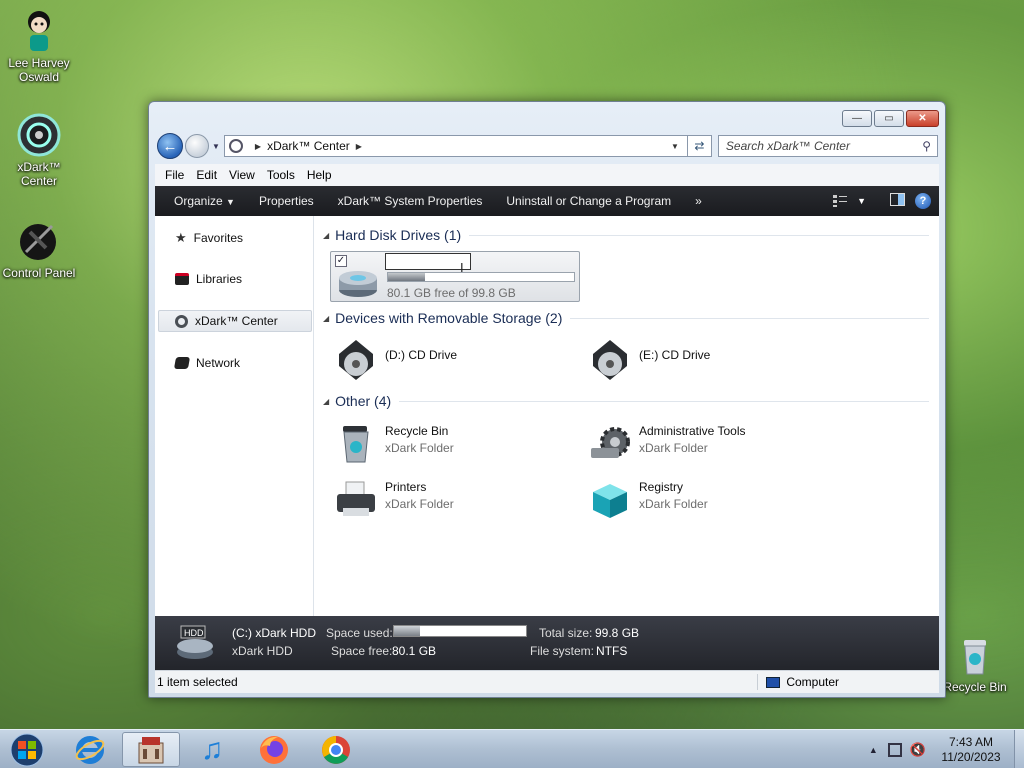 The image size is (1024, 768). What do you see at coordinates (449, 318) in the screenshot?
I see `group-title: Devices with Removable Storage (2)` at bounding box center [449, 318].